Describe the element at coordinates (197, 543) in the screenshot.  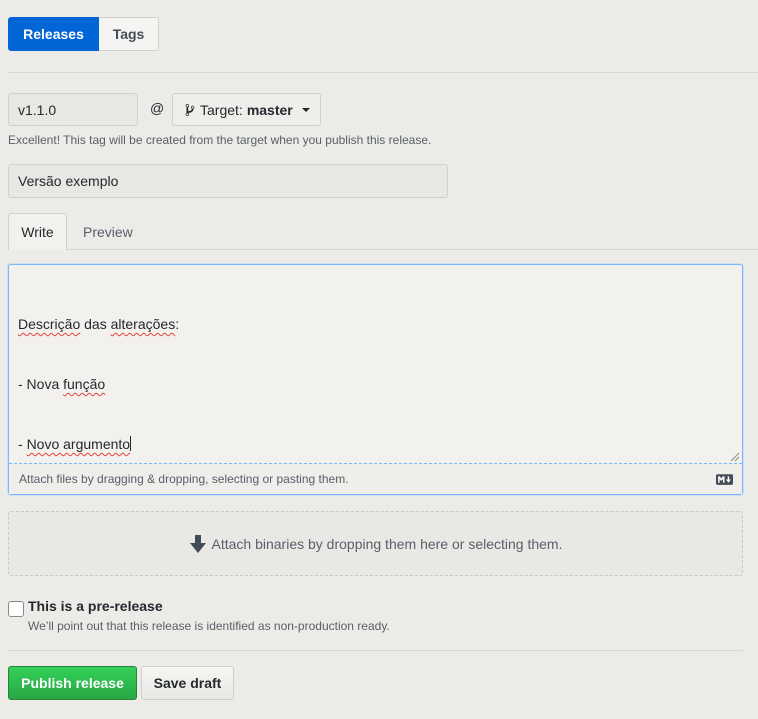
I see `arrow-down-icon` at that location.